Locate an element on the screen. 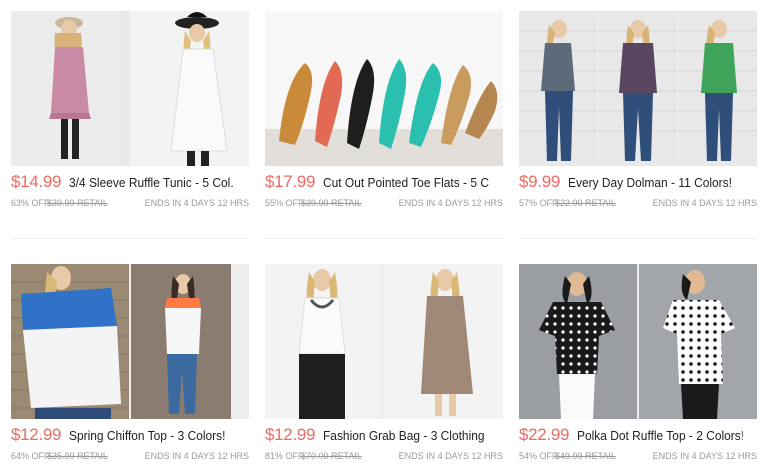 This screenshot has width=768, height=468. product-image-flats is located at coordinates (384, 88).